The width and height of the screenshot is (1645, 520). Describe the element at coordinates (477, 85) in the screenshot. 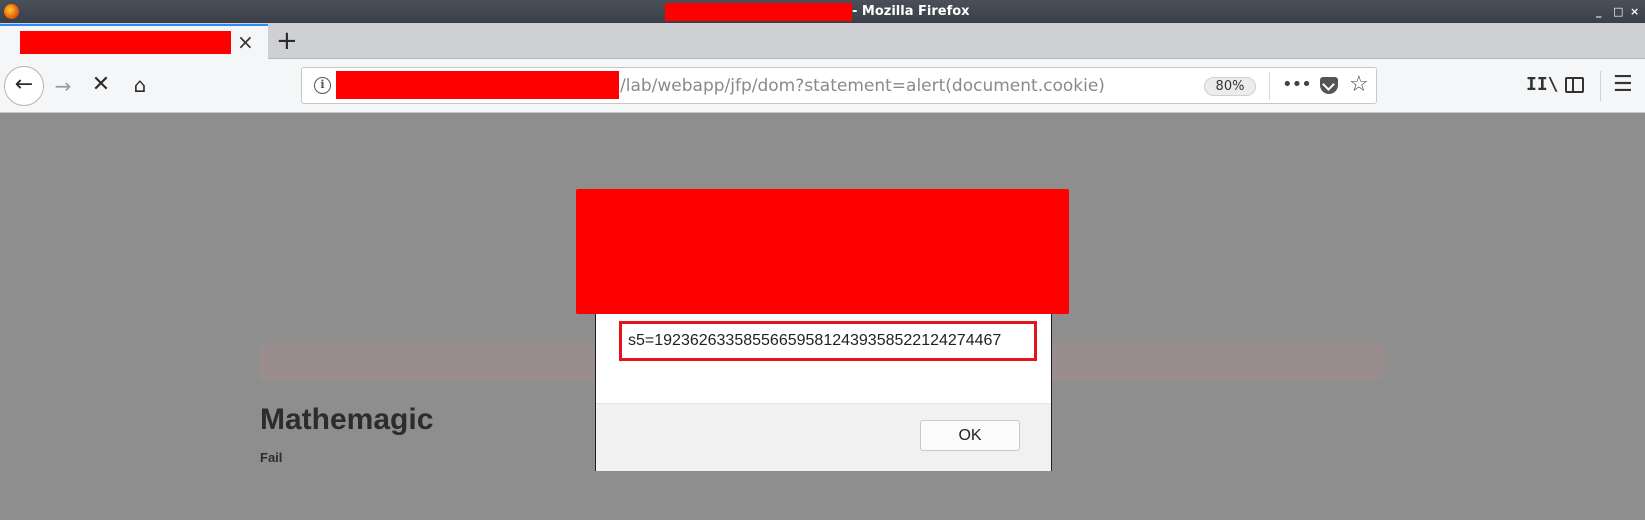

I see `url-host-redaction` at that location.